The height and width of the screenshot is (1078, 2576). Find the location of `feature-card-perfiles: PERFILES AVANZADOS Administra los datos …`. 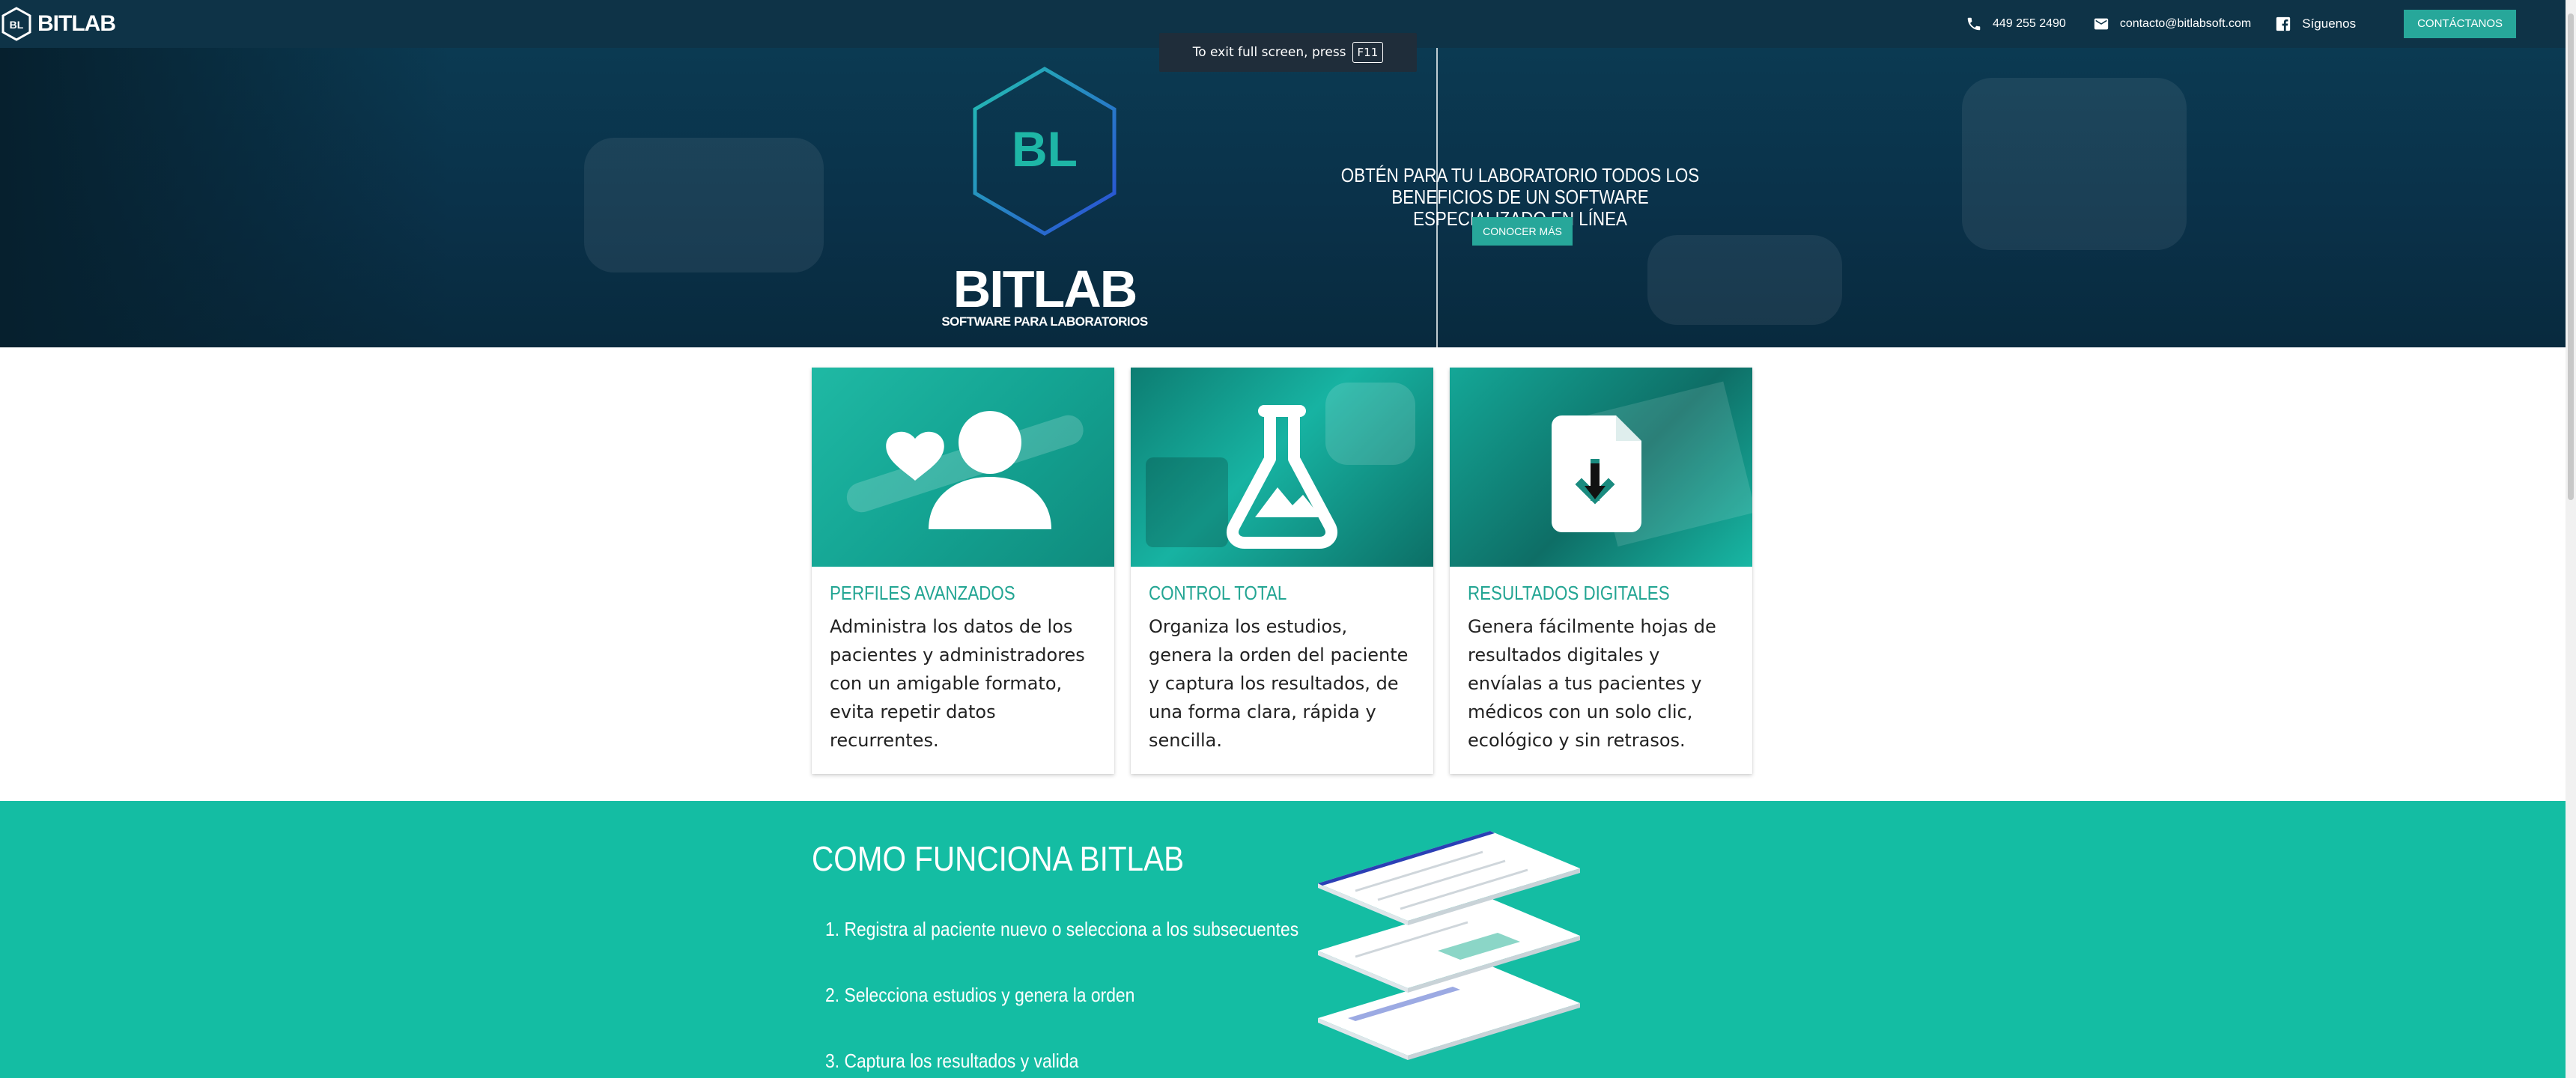

feature-card-perfiles: PERFILES AVANZADOS Administra los datos … is located at coordinates (963, 571).